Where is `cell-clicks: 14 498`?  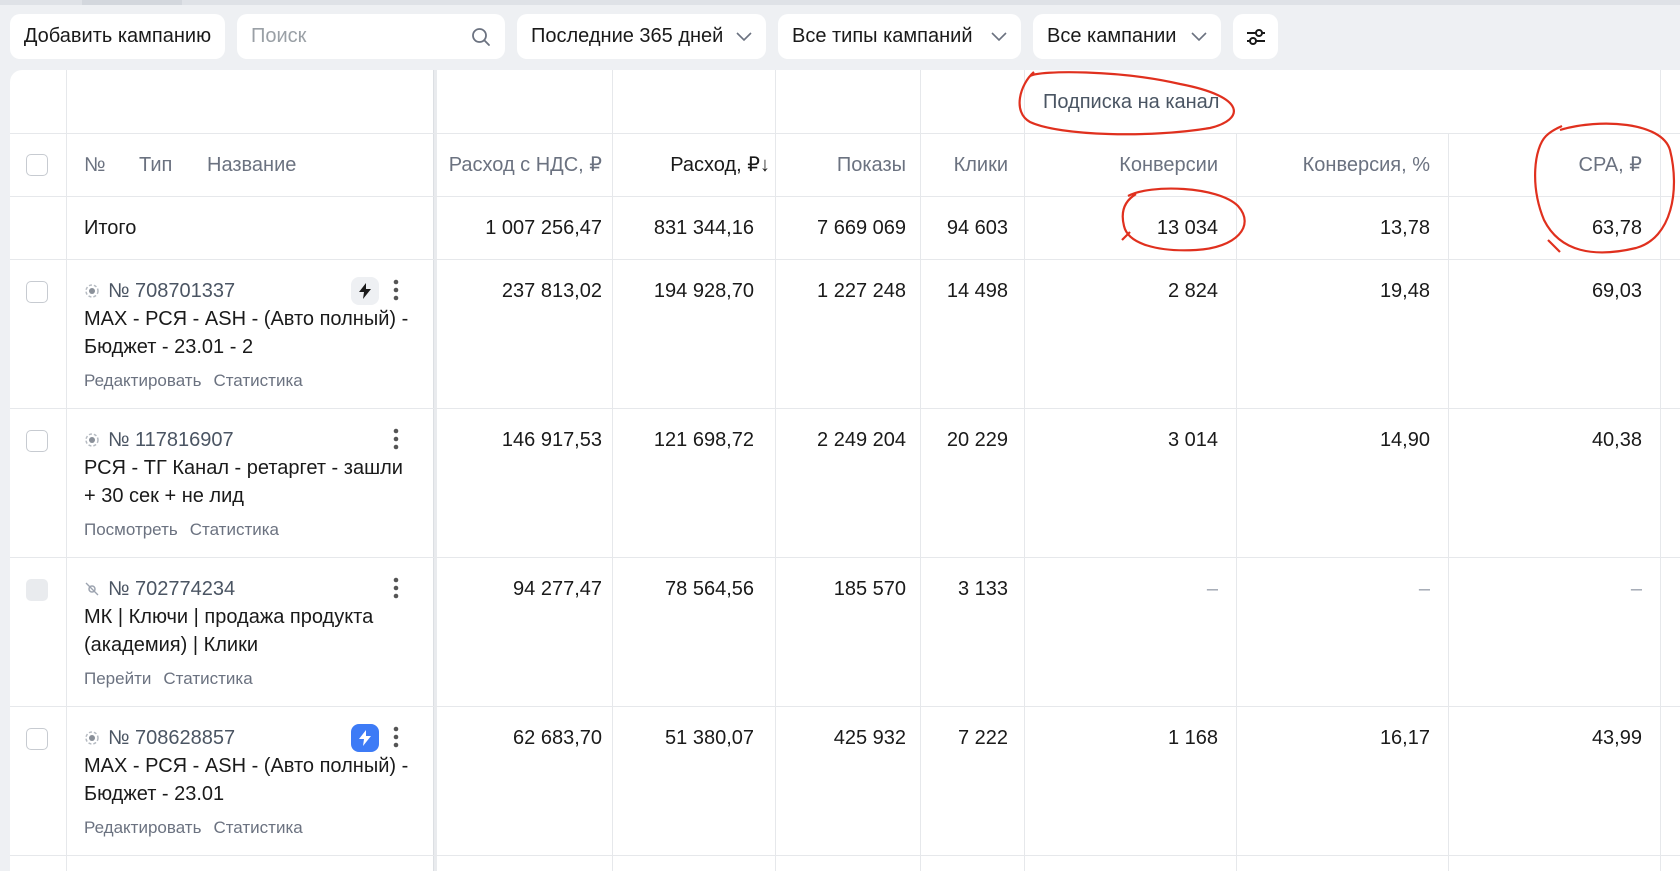 cell-clicks: 14 498 is located at coordinates (977, 291).